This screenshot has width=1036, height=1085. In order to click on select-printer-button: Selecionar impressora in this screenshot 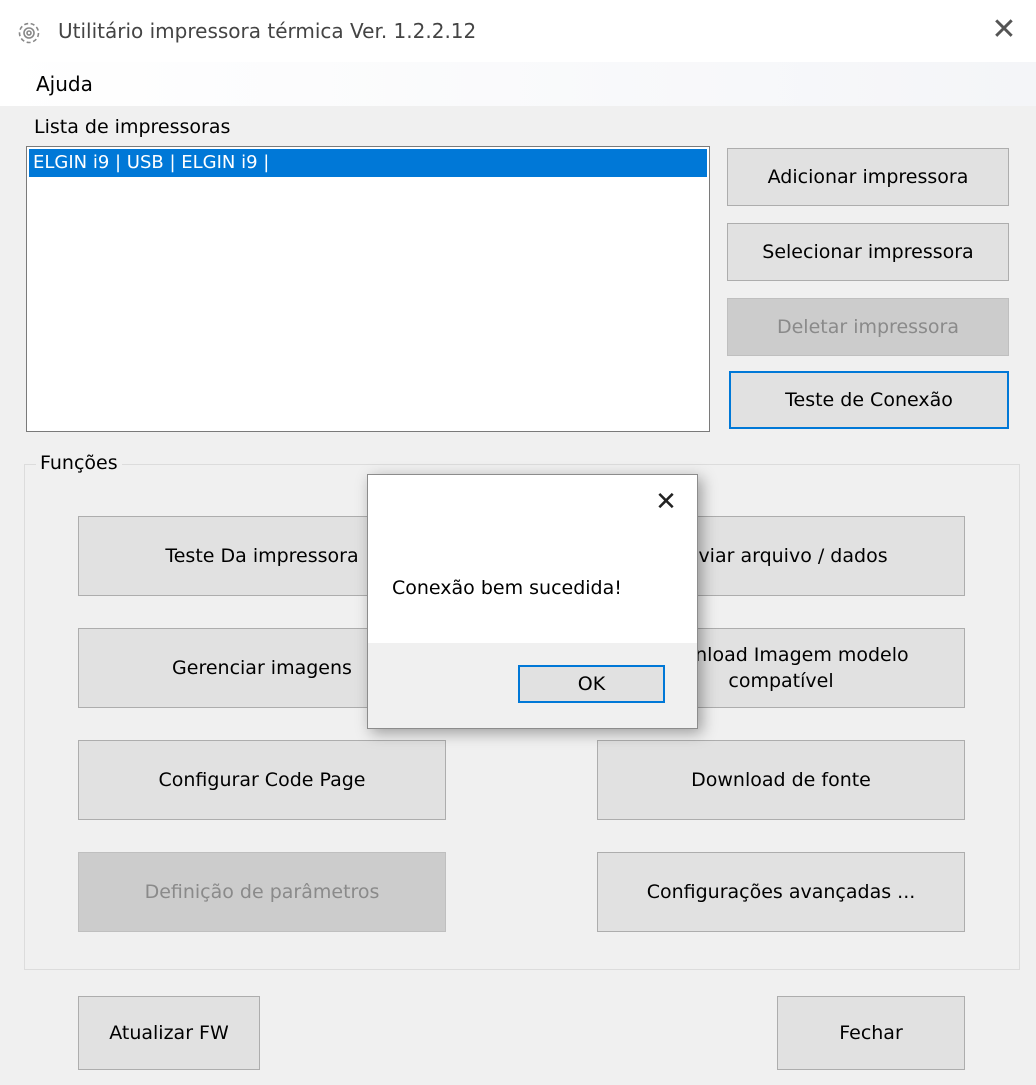, I will do `click(868, 252)`.